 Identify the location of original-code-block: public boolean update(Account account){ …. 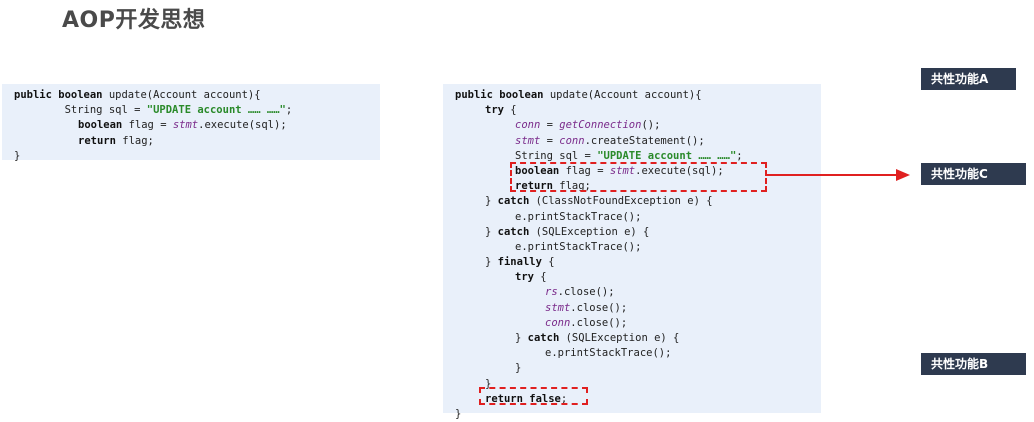
(191, 123).